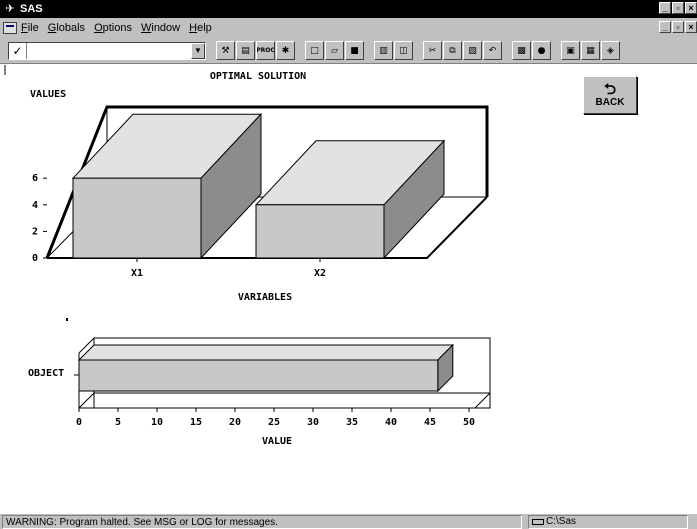  Describe the element at coordinates (118, 422) in the screenshot. I see `chart2-x-tick-label: 5` at that location.